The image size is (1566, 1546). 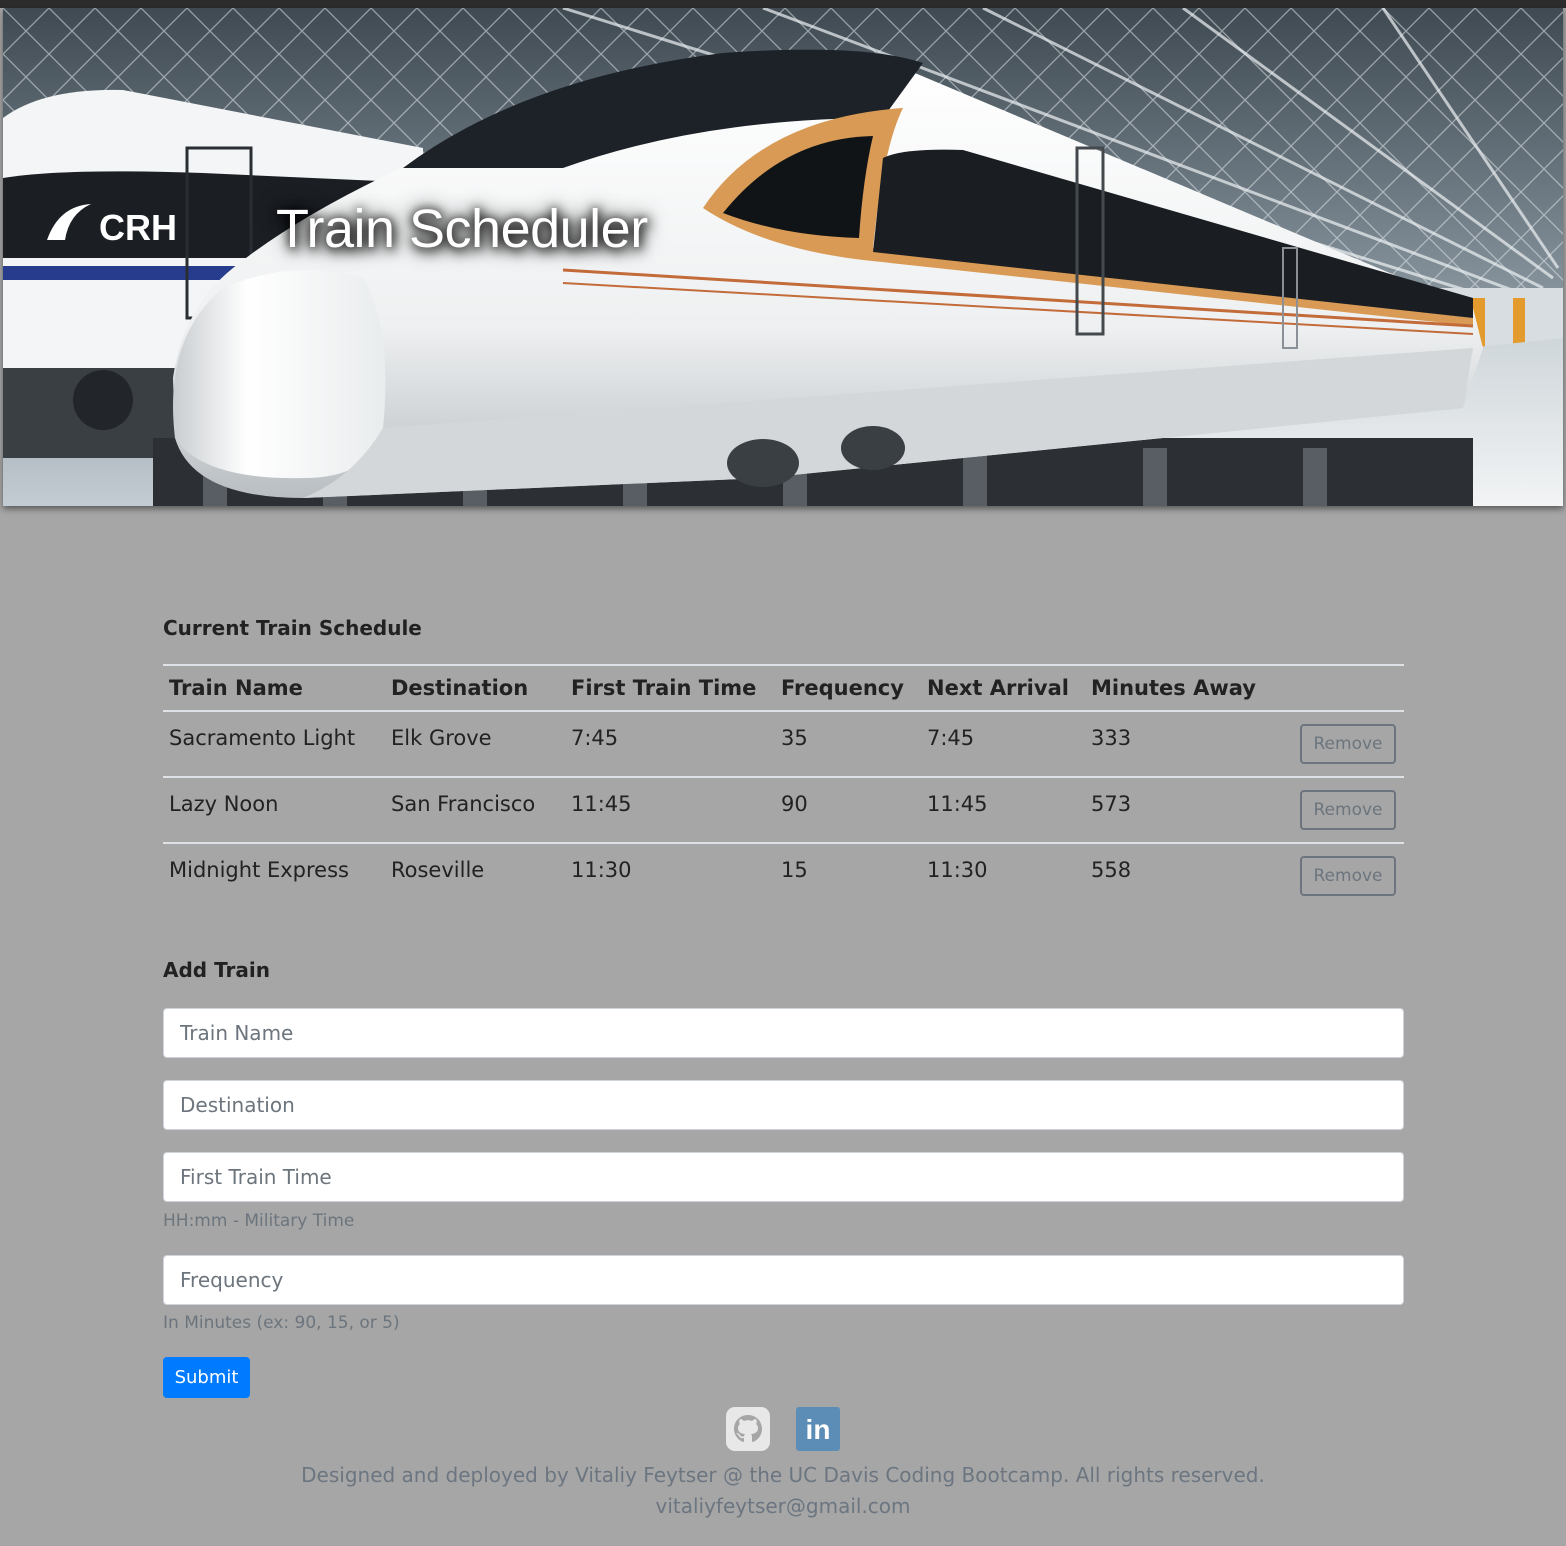 What do you see at coordinates (292, 628) in the screenshot?
I see `schedule-heading: Current Train Schedule` at bounding box center [292, 628].